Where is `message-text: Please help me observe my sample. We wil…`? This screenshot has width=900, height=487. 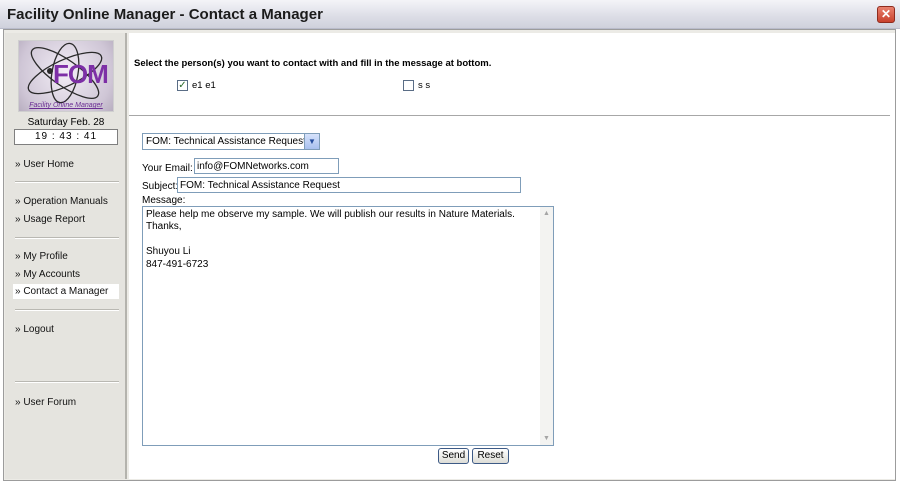
message-text: Please help me observe my sample. We wil… is located at coordinates (330, 239).